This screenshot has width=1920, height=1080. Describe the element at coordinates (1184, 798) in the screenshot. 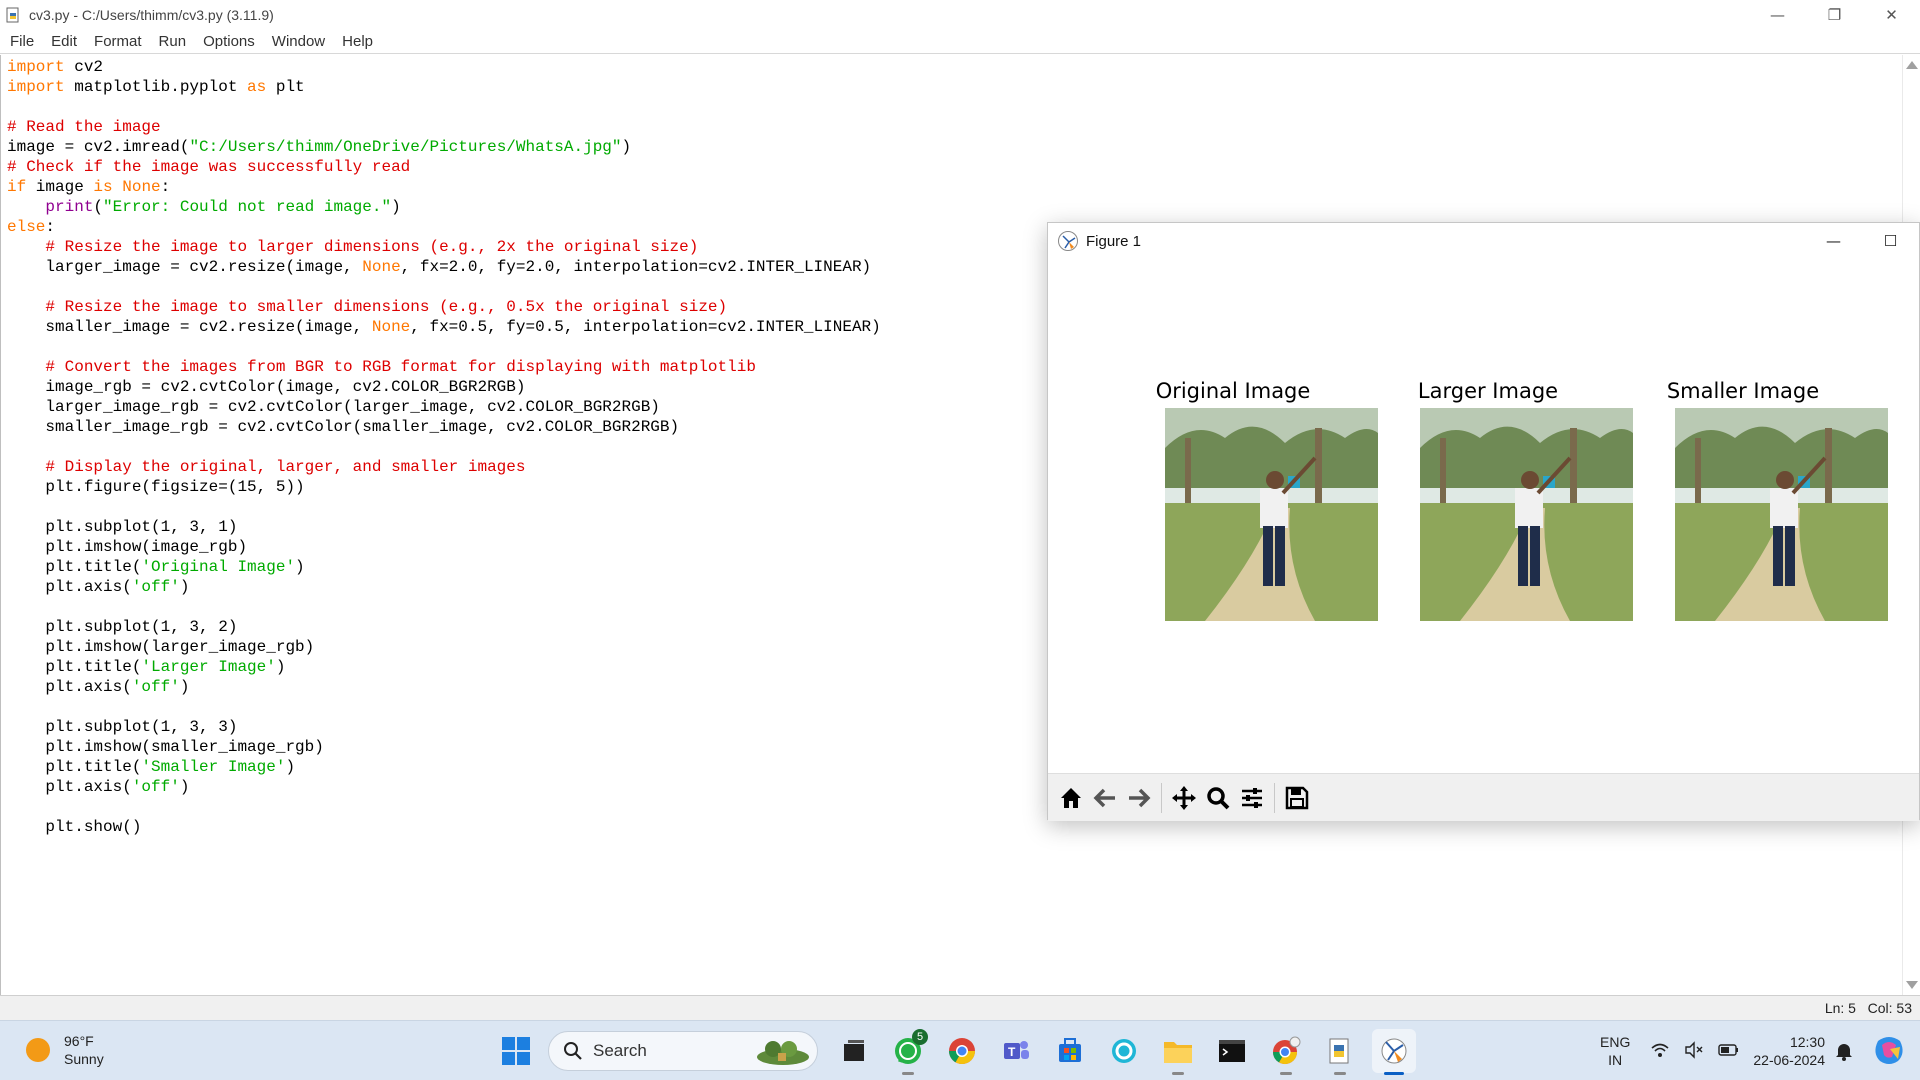

I see `pan-icon` at that location.